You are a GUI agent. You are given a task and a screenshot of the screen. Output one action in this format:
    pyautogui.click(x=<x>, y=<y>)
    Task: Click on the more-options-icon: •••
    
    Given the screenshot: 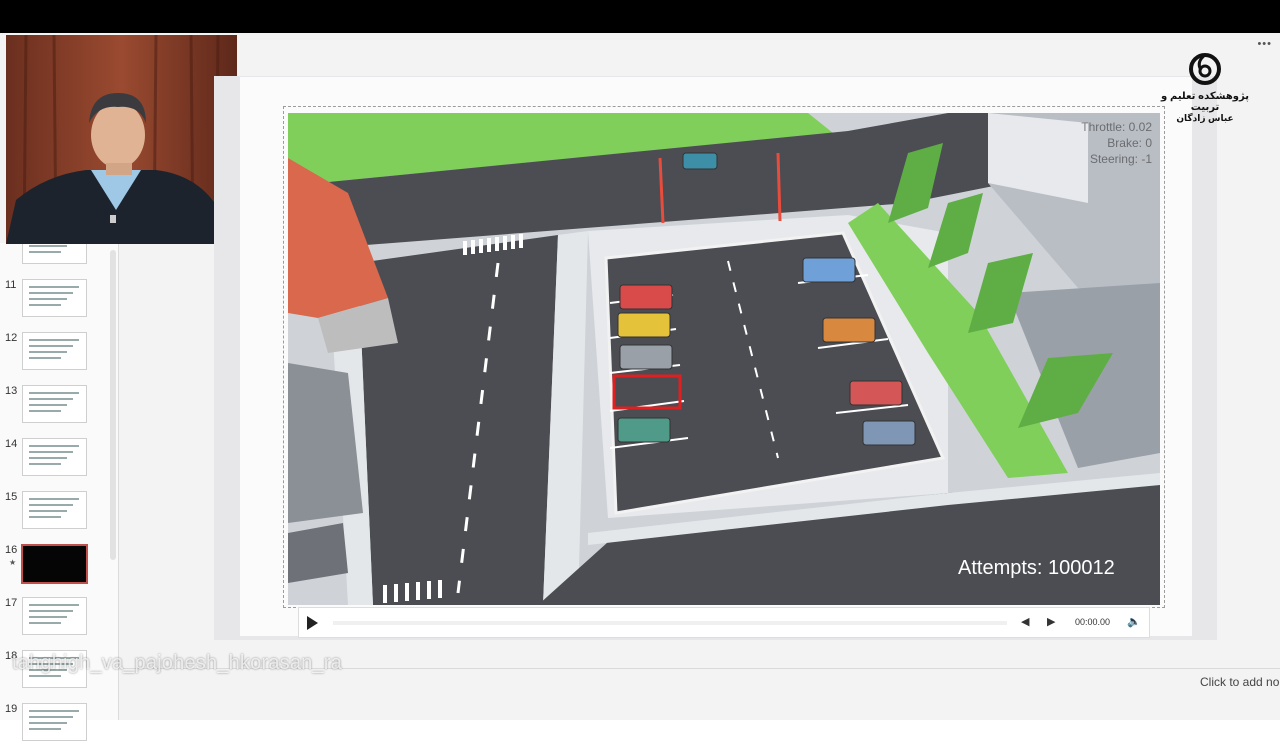 What is the action you would take?
    pyautogui.click(x=1264, y=44)
    